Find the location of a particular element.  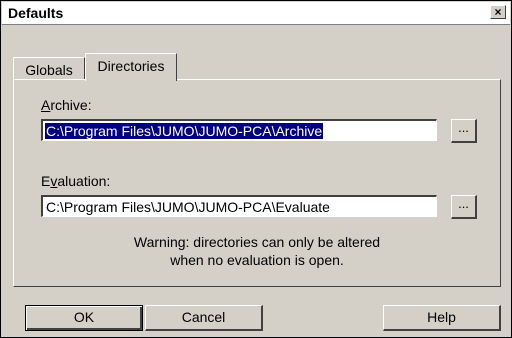

evaluation-path-field: C:\Program Files\JUMO\JUMO-PCA\Evaluate is located at coordinates (239, 206).